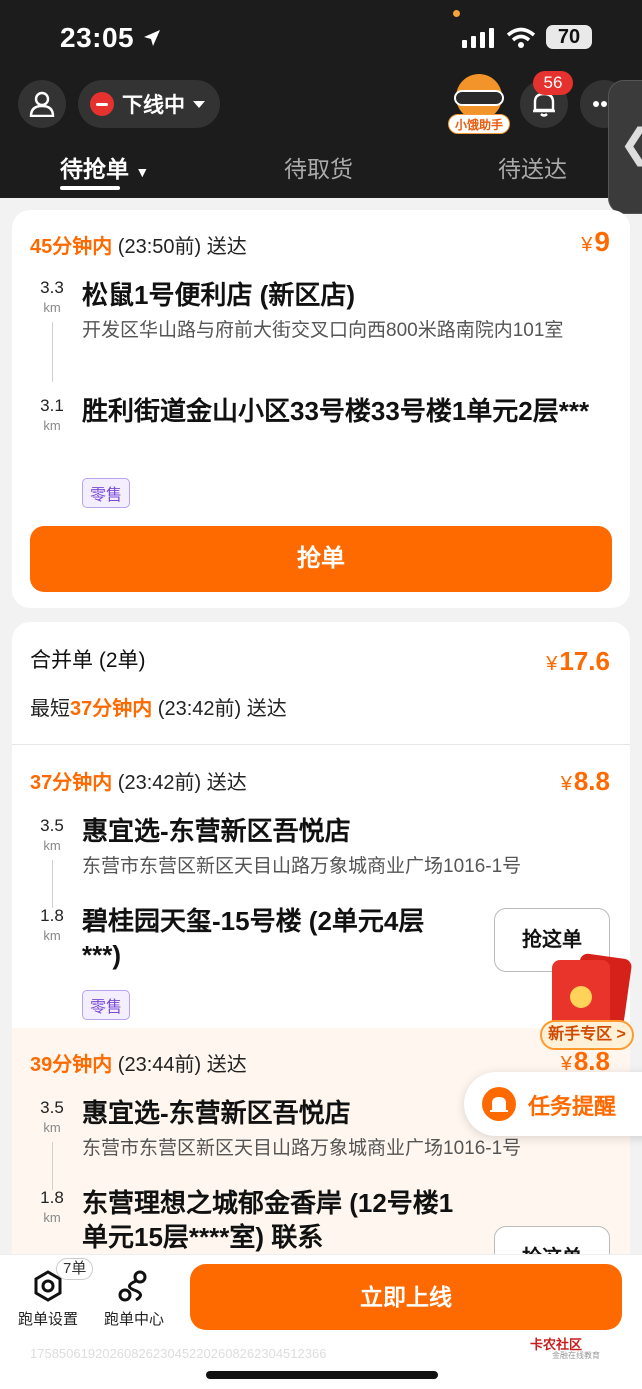 This screenshot has height=1389, width=642. Describe the element at coordinates (138, 247) in the screenshot. I see `delivery-deadline: 45分钟内 (23:50前) 送达` at that location.